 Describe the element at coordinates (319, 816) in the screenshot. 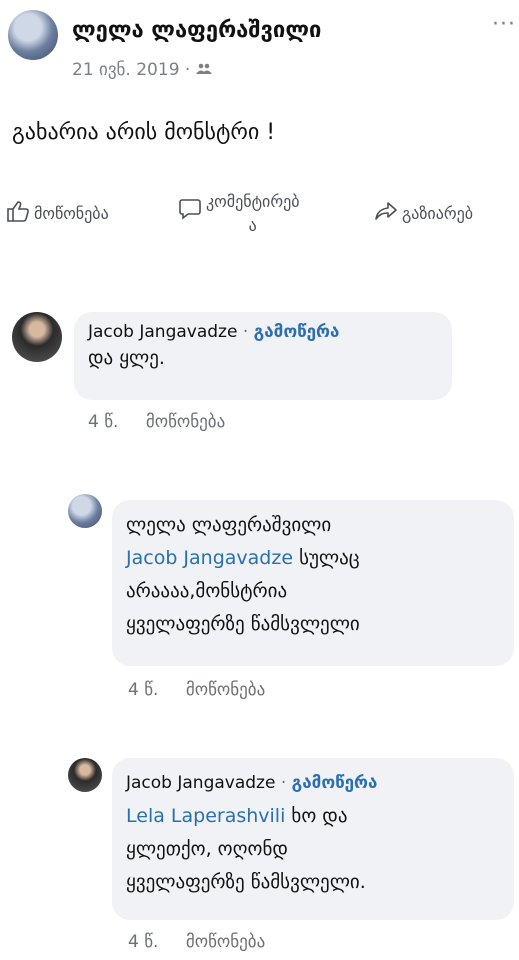

I see `reply-text-rest: ხო და` at that location.